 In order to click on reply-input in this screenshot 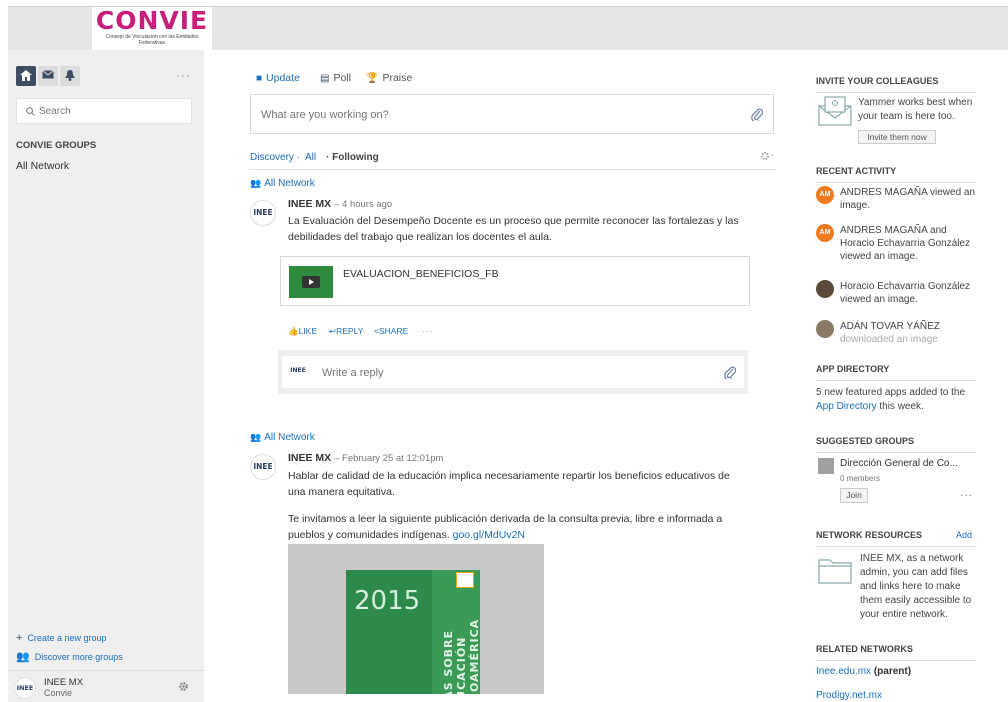, I will do `click(512, 372)`.